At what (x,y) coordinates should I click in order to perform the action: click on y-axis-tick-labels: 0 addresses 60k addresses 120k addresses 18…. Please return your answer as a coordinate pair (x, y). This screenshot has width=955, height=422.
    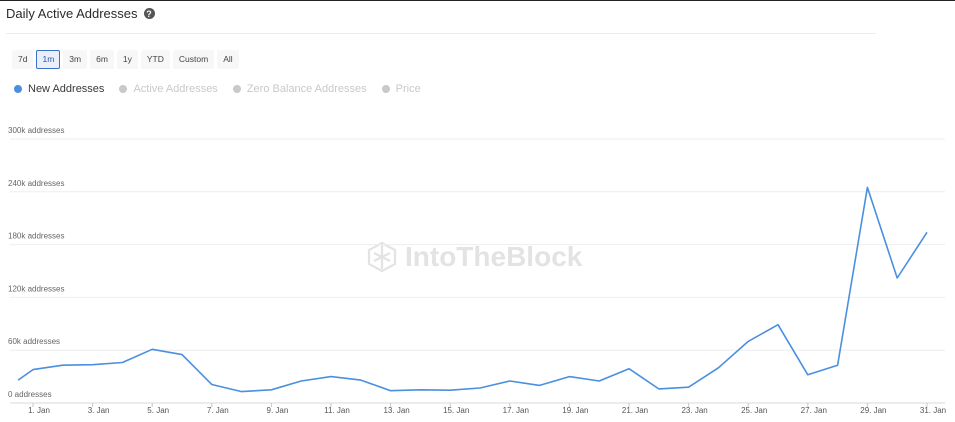
    Looking at the image, I should click on (36, 262).